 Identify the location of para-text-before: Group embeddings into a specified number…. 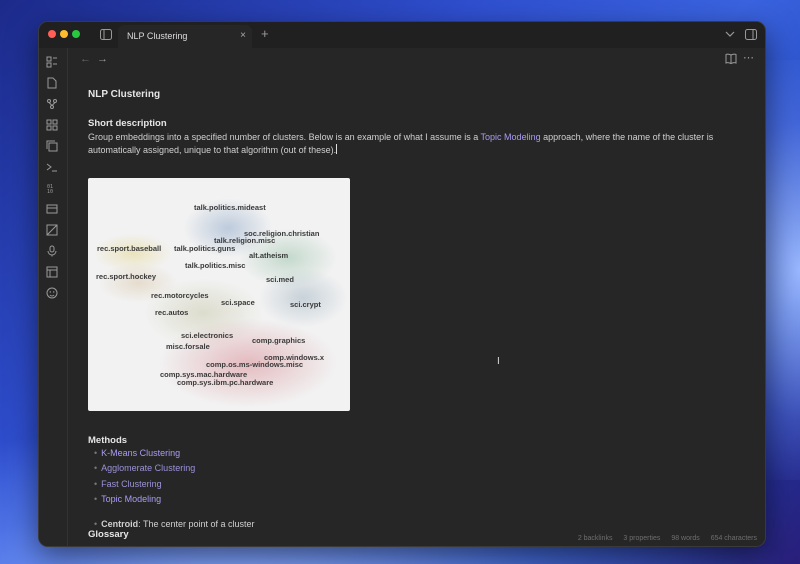
(284, 137).